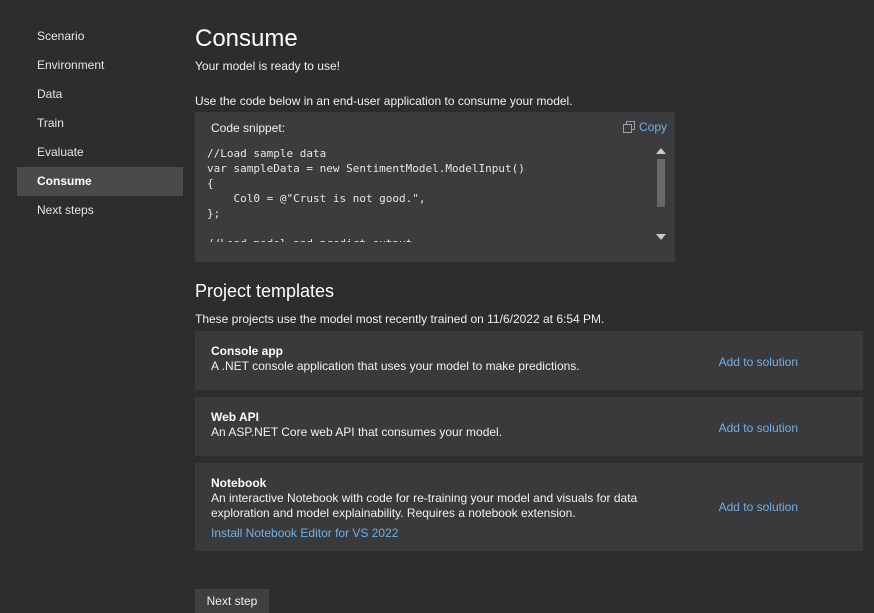  I want to click on sidebar-item-data: Data, so click(100, 94).